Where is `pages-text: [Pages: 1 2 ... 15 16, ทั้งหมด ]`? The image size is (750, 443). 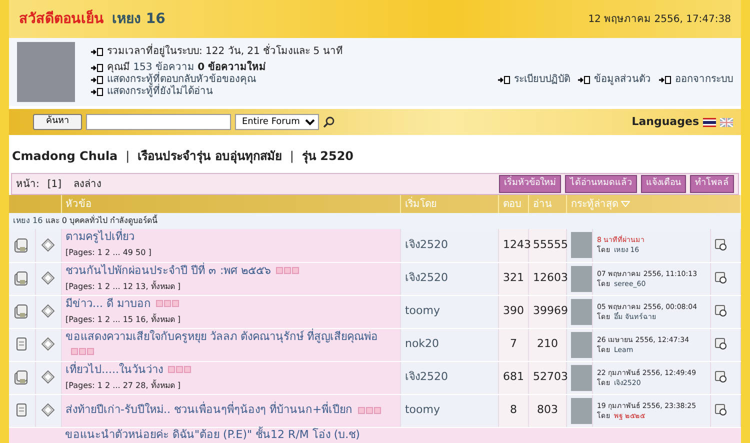 pages-text: [Pages: 1 2 ... 15 16, ทั้งหมด ] is located at coordinates (123, 319).